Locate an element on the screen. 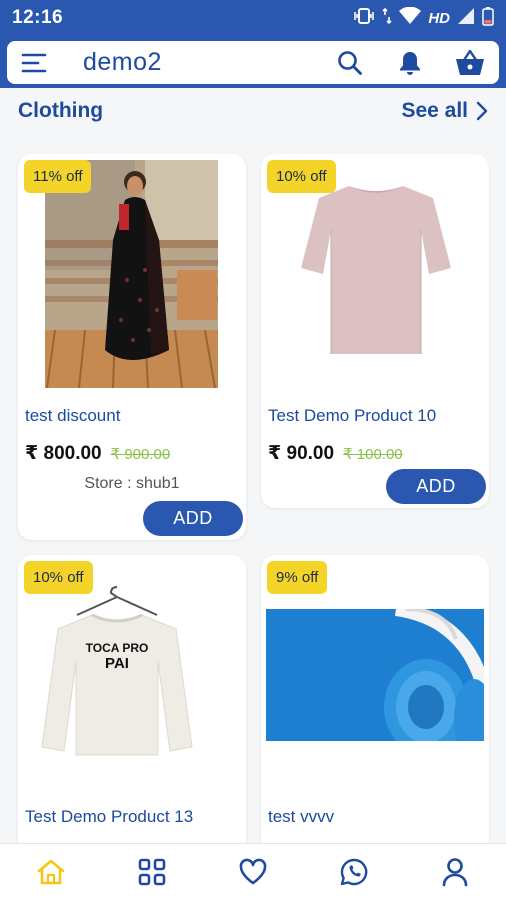  data-arrows-icon is located at coordinates (387, 18).